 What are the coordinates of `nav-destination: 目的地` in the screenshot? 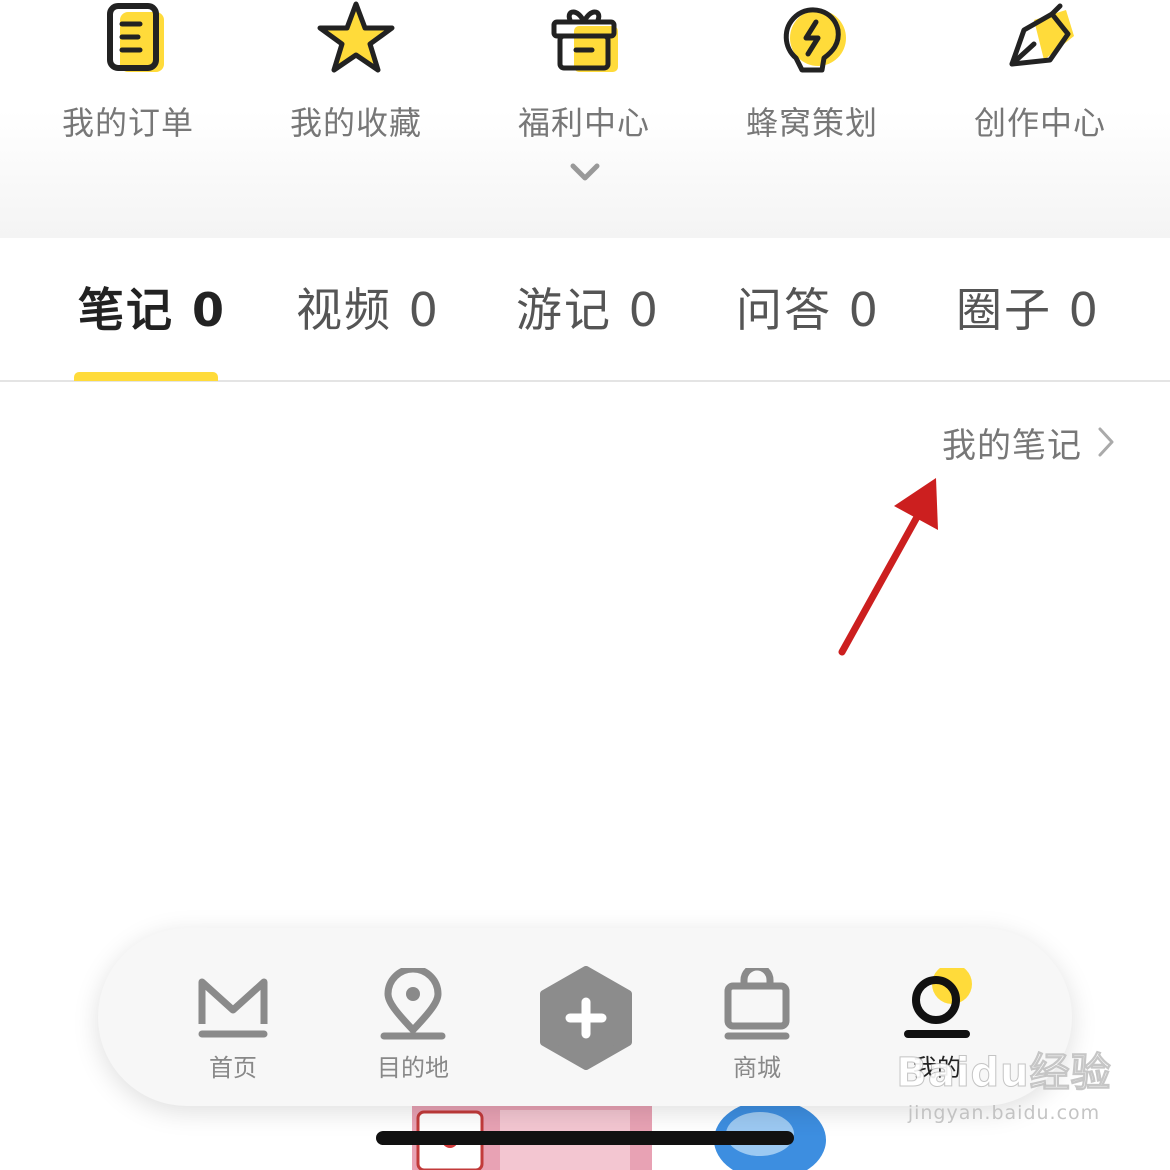 It's located at (413, 1017).